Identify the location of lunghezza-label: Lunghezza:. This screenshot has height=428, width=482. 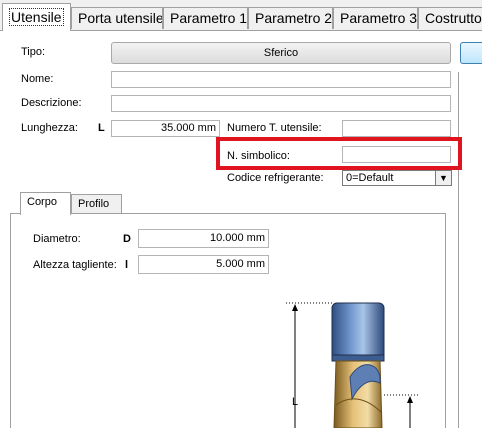
(49, 128).